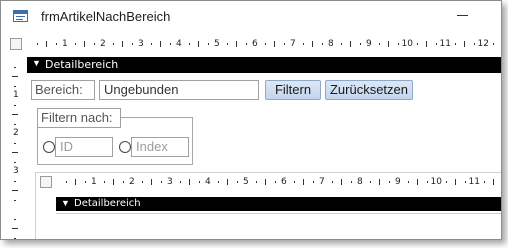 The height and width of the screenshot is (248, 508). I want to click on subform-section-arrow-icon: ▼, so click(65, 203).